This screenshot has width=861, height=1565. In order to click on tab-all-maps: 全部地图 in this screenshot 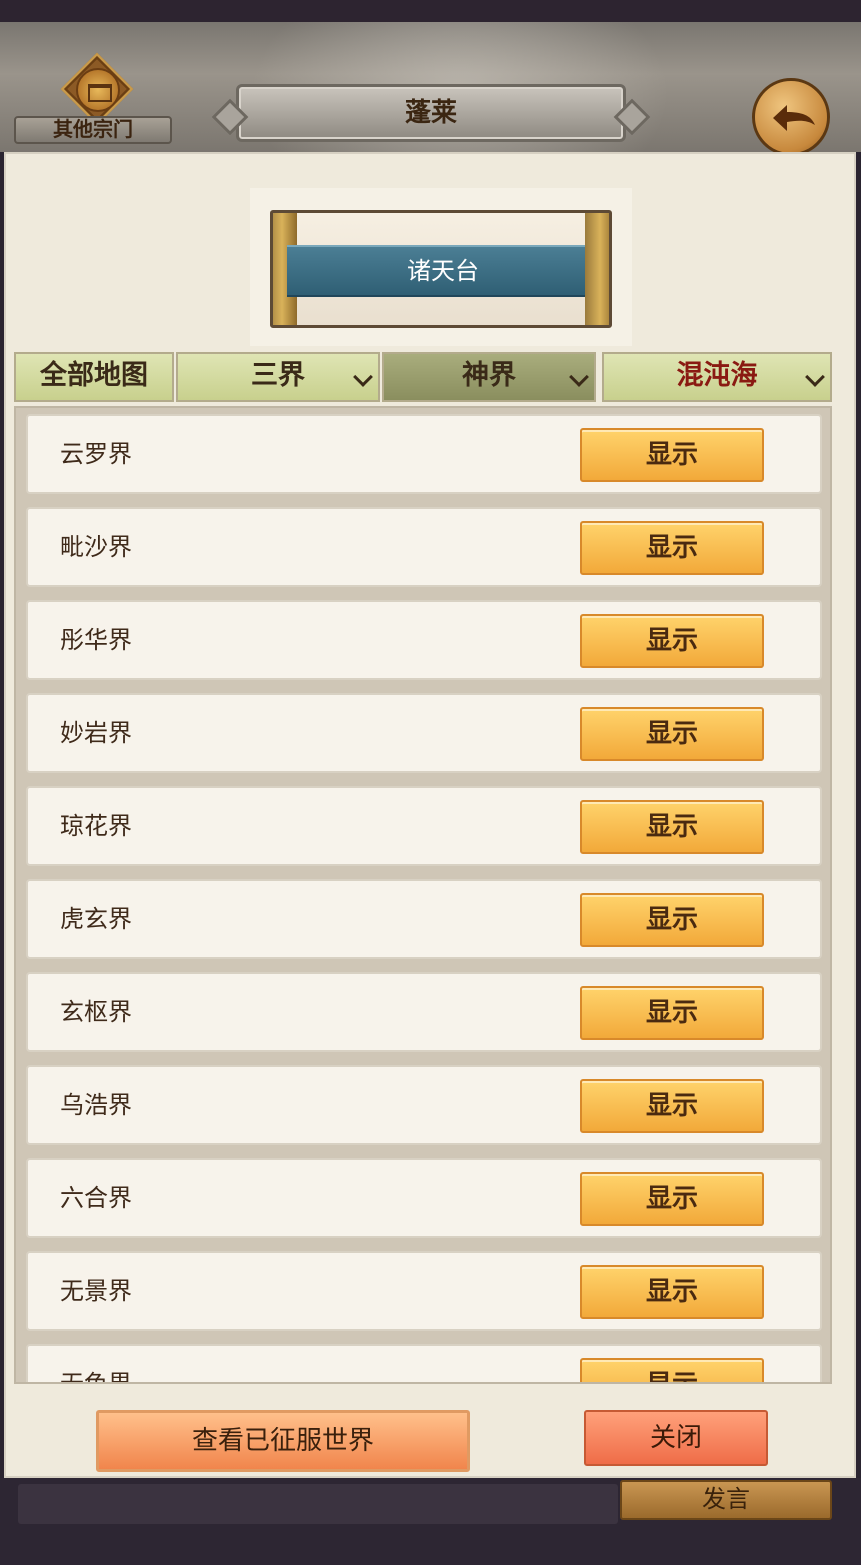, I will do `click(94, 377)`.